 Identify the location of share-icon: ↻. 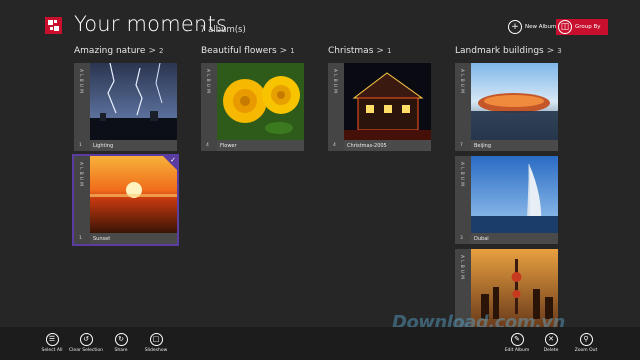
(121, 339).